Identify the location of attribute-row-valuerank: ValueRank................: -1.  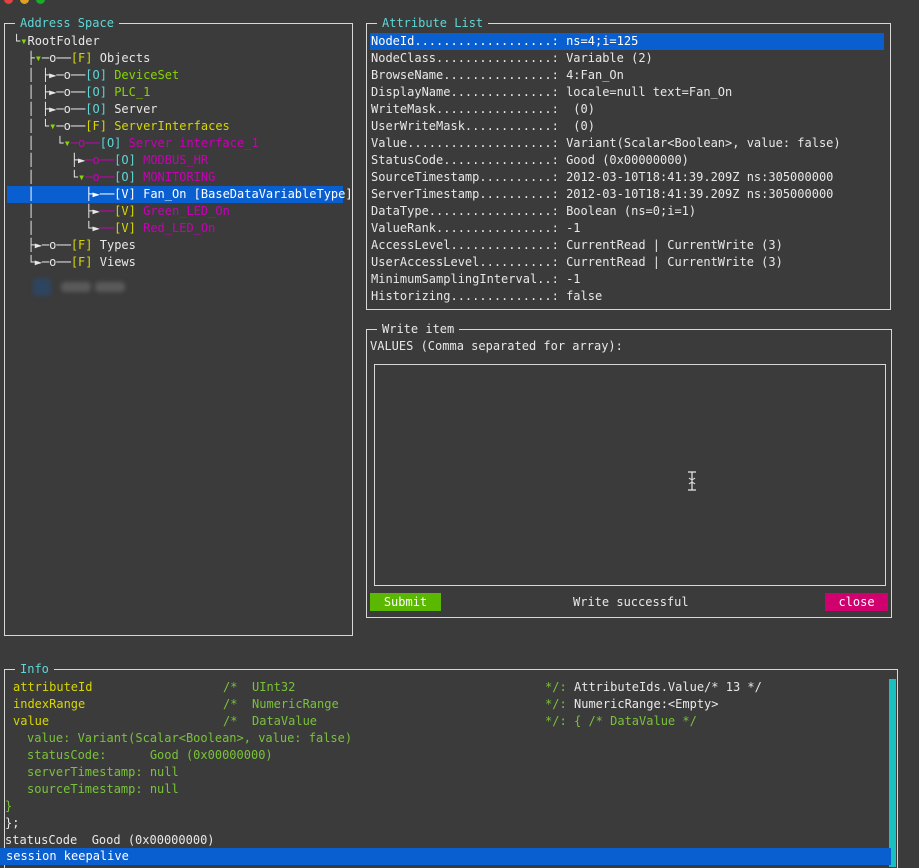
(627, 228).